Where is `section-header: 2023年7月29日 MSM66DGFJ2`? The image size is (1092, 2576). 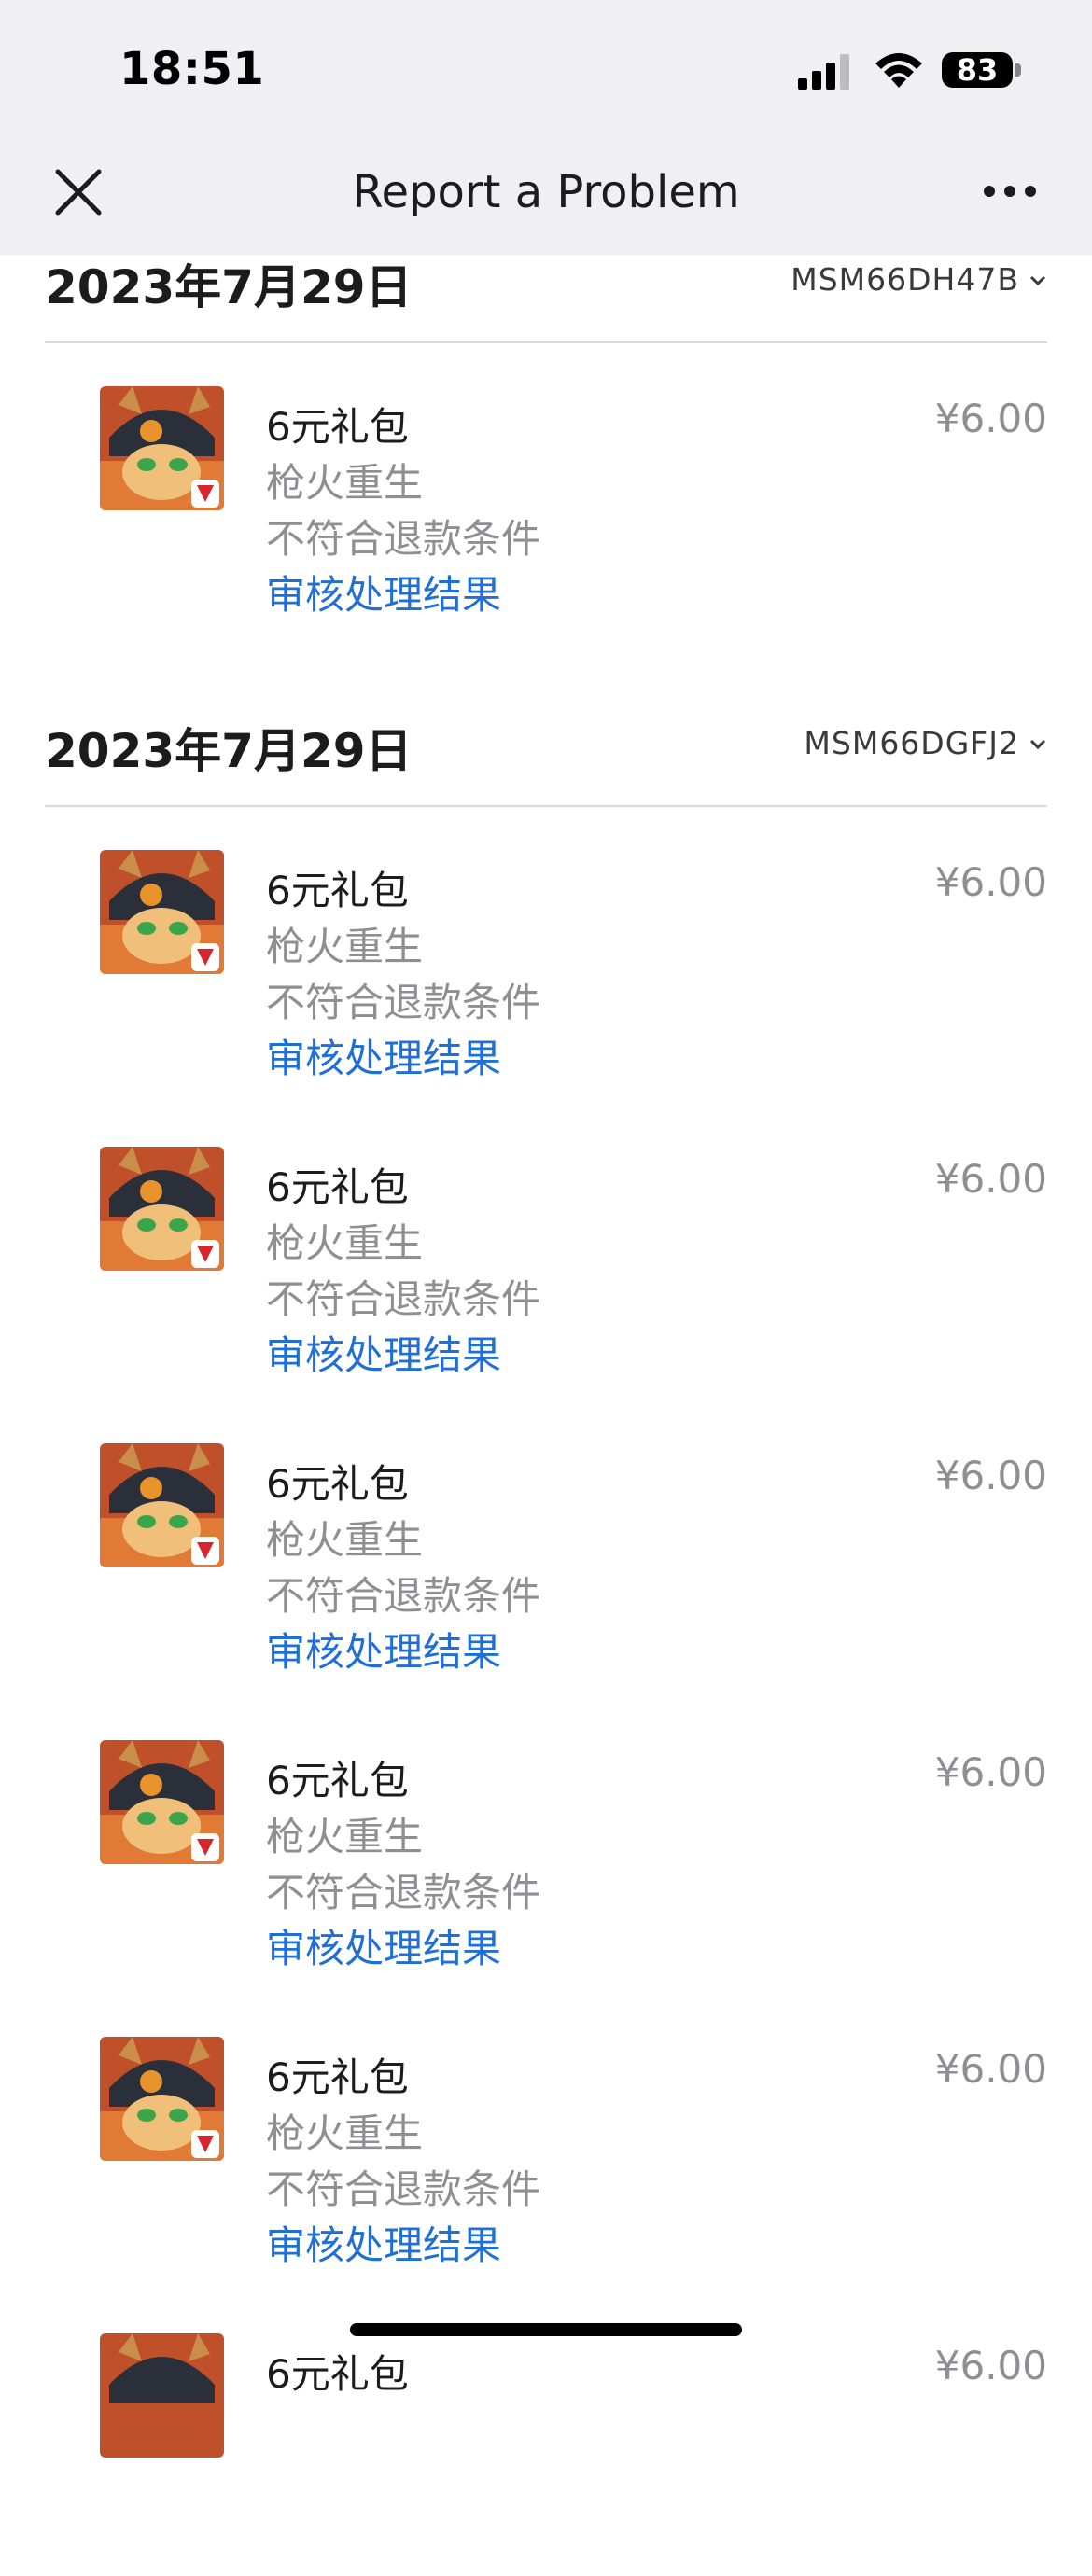
section-header: 2023年7月29日 MSM66DGFJ2 is located at coordinates (546, 751).